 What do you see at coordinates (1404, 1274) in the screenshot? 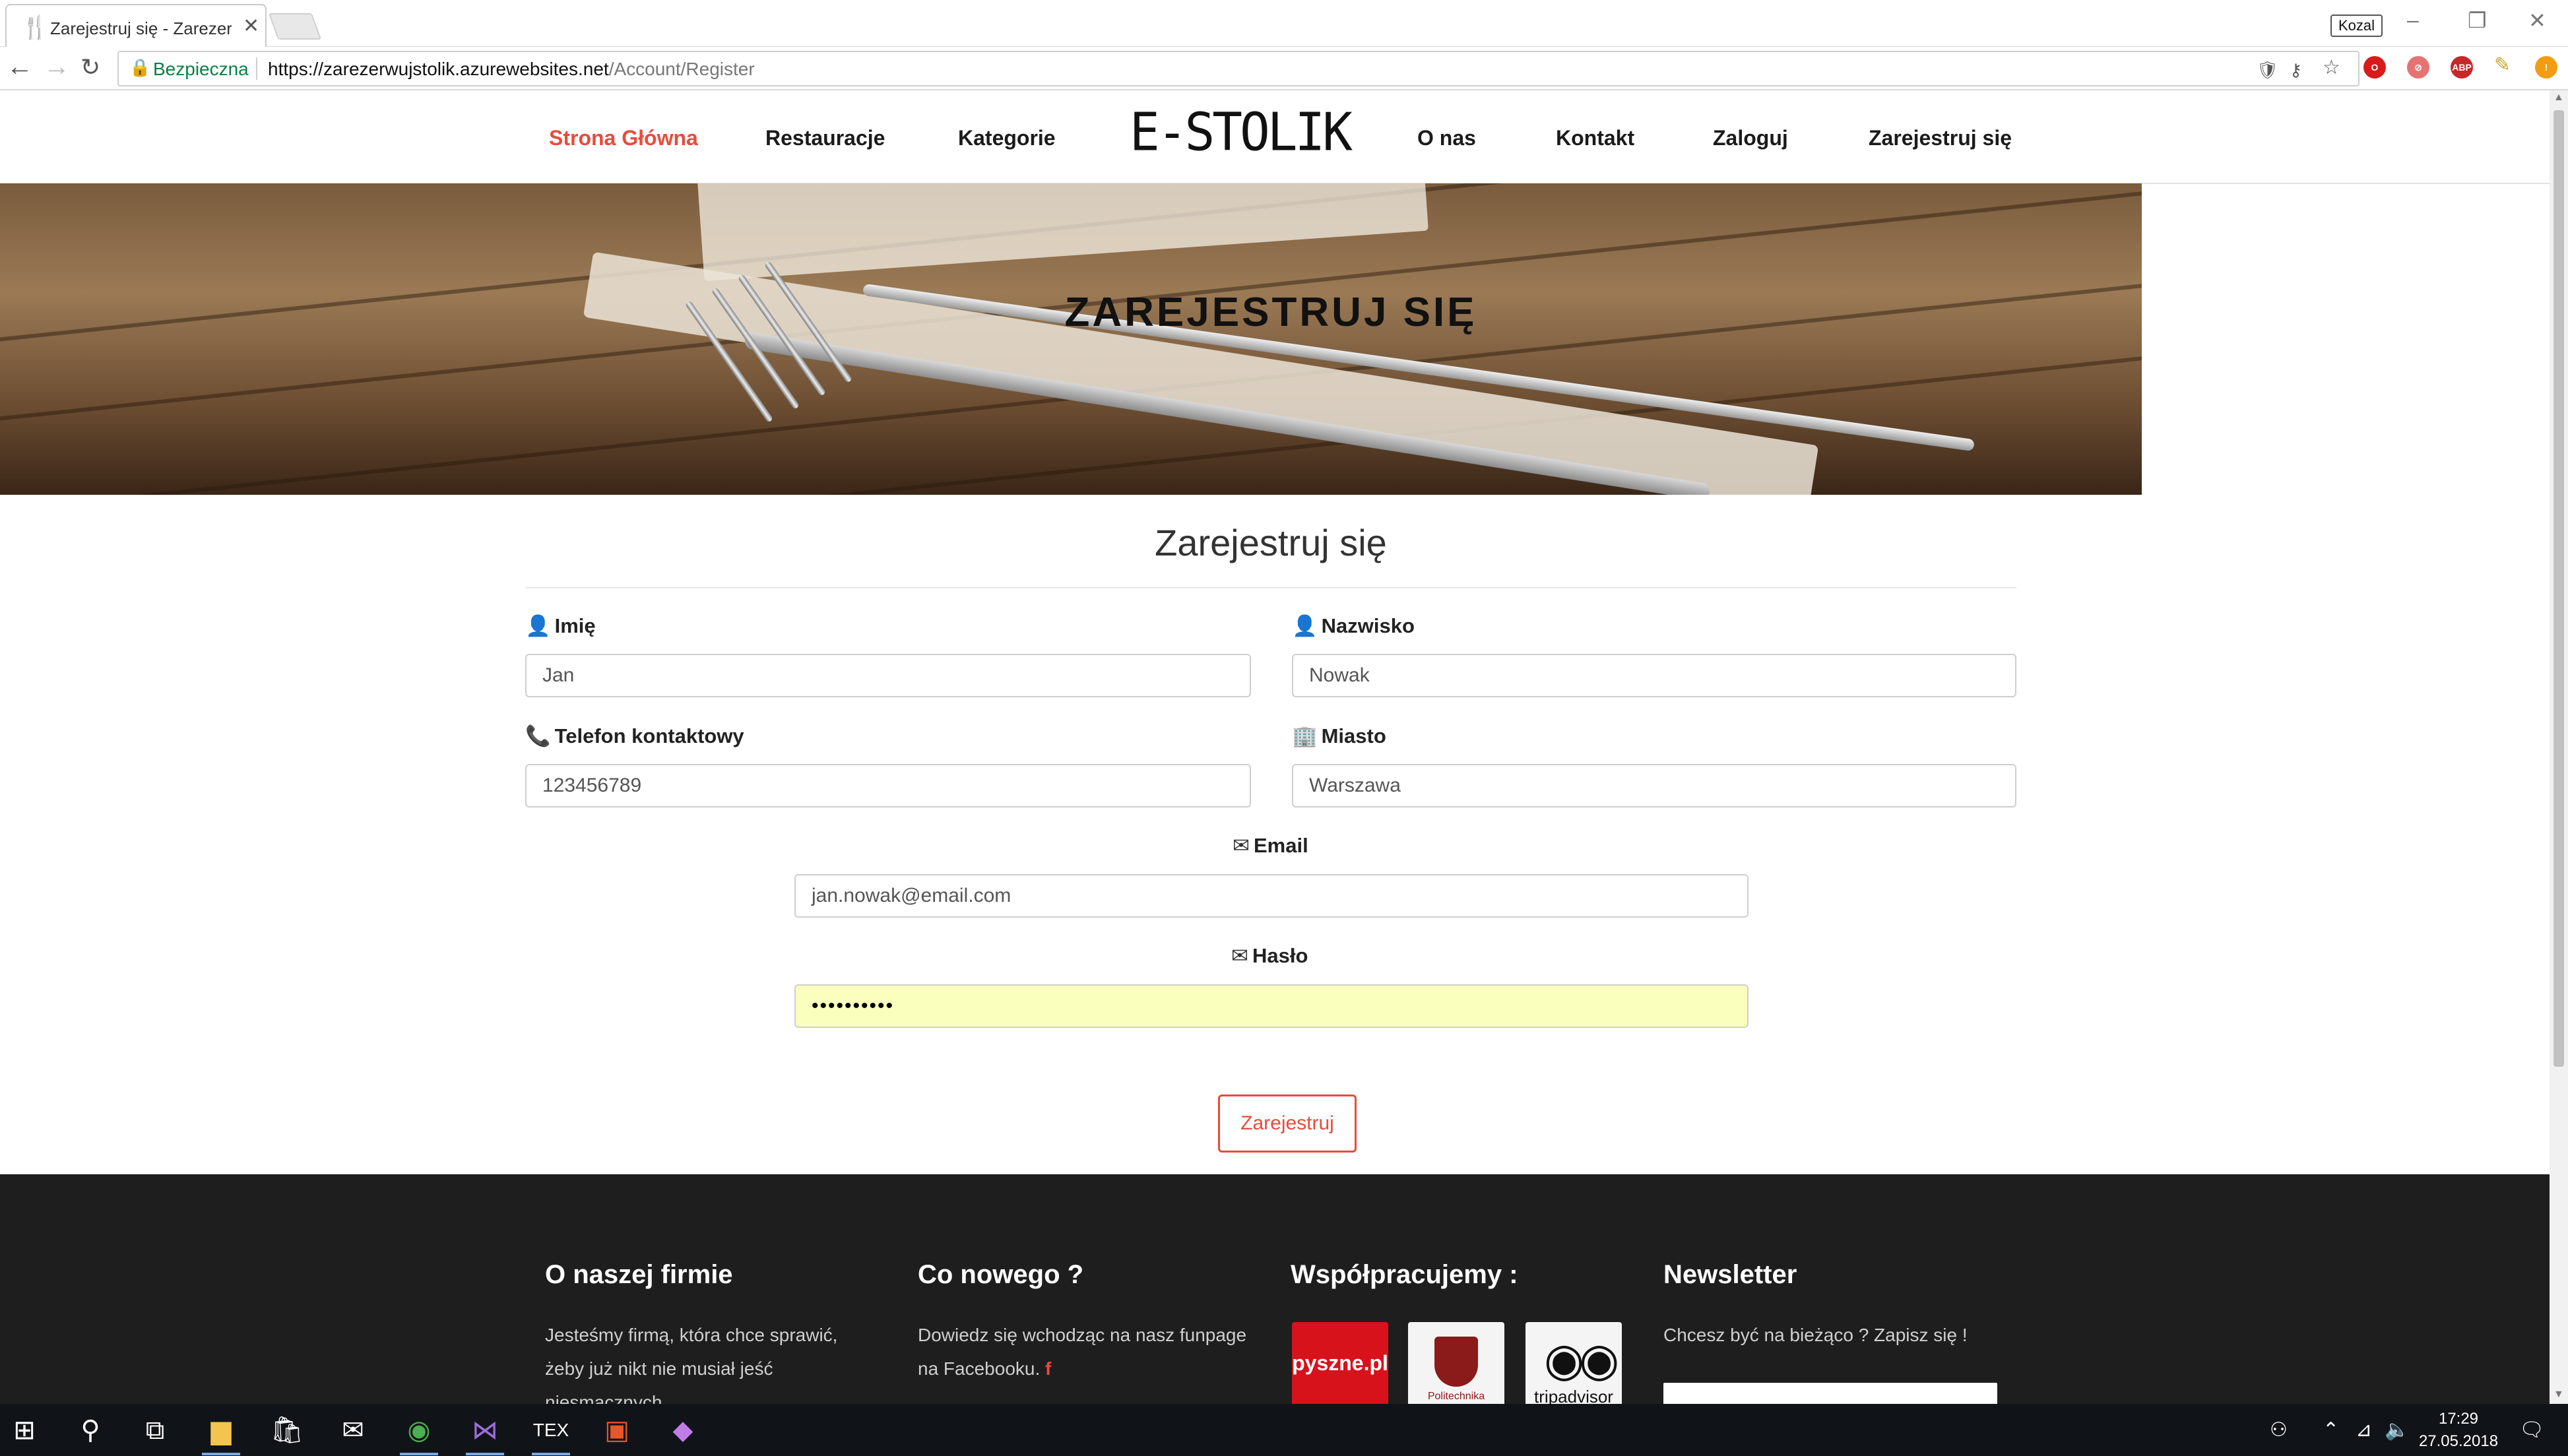
I see `footer-partners-heading: Współpracujemy :` at bounding box center [1404, 1274].